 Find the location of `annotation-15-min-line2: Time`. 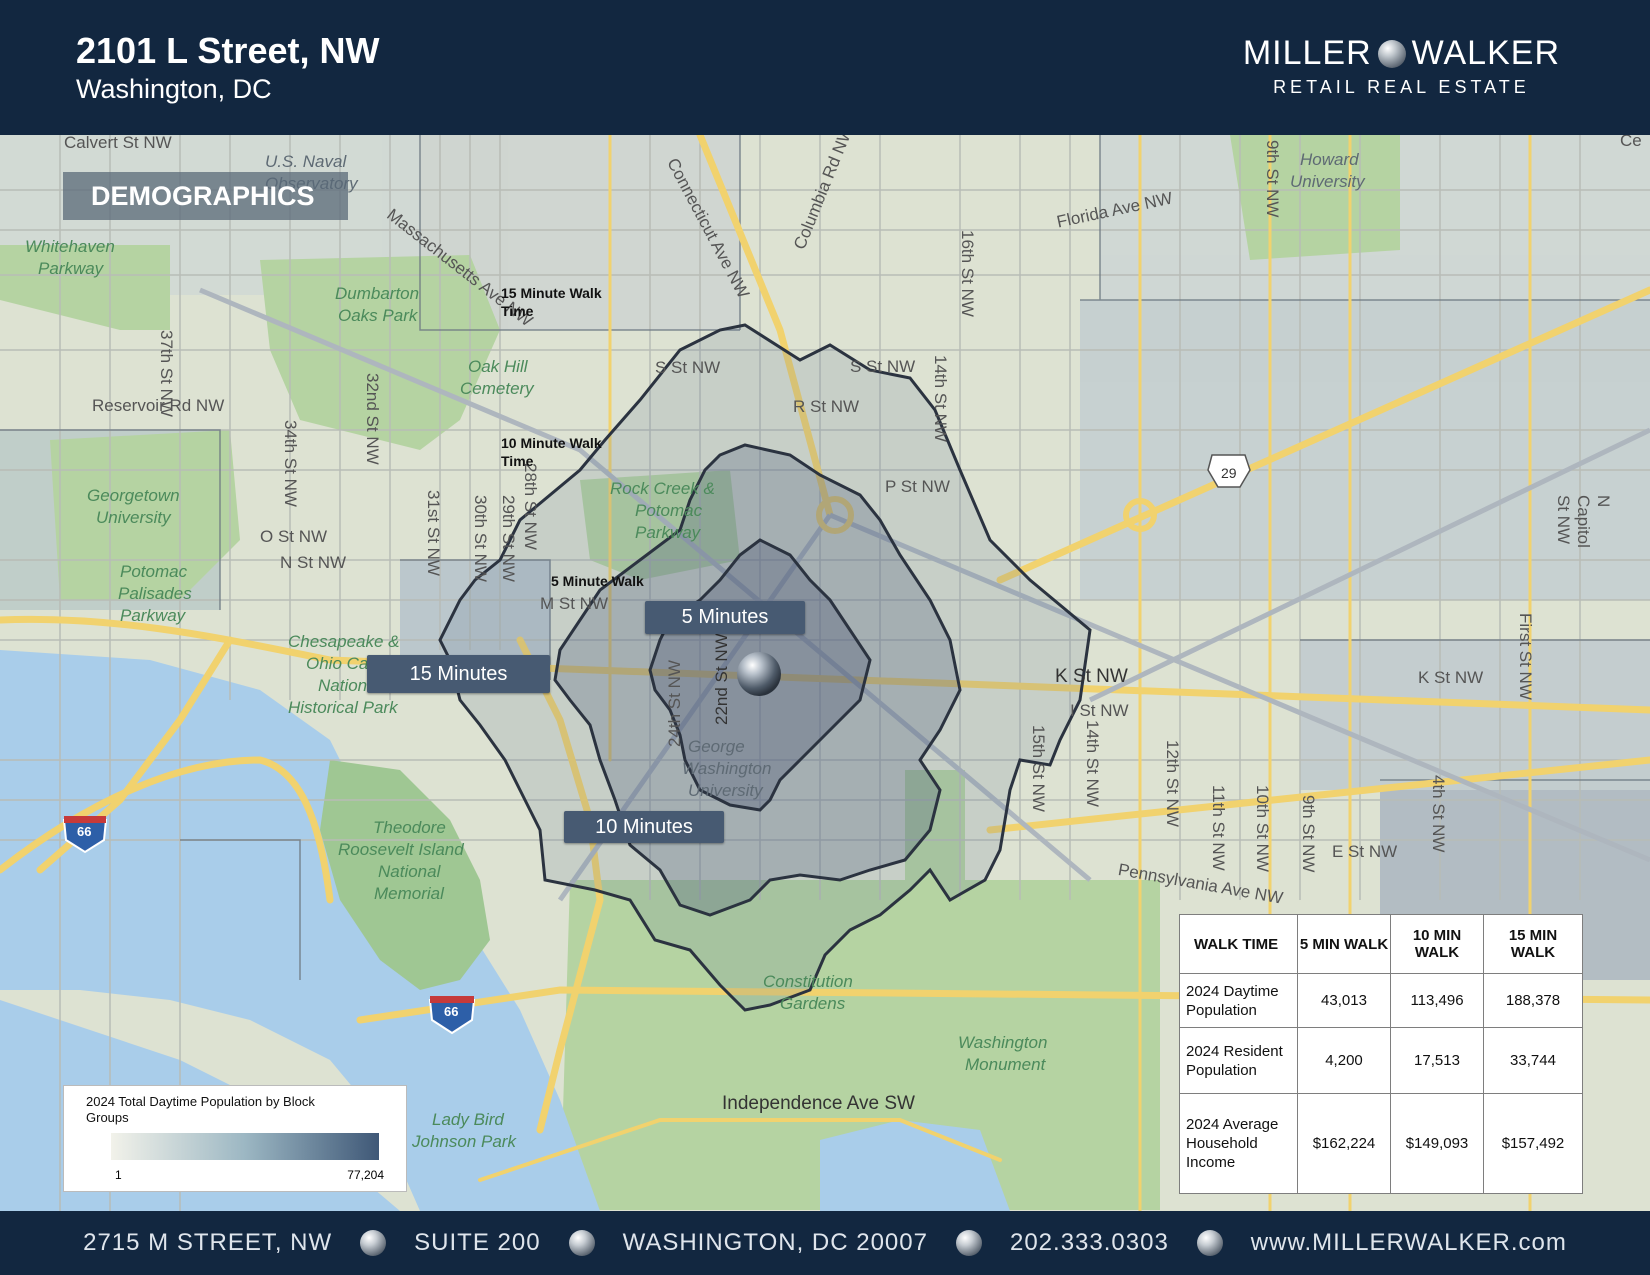

annotation-15-min-line2: Time is located at coordinates (517, 311).